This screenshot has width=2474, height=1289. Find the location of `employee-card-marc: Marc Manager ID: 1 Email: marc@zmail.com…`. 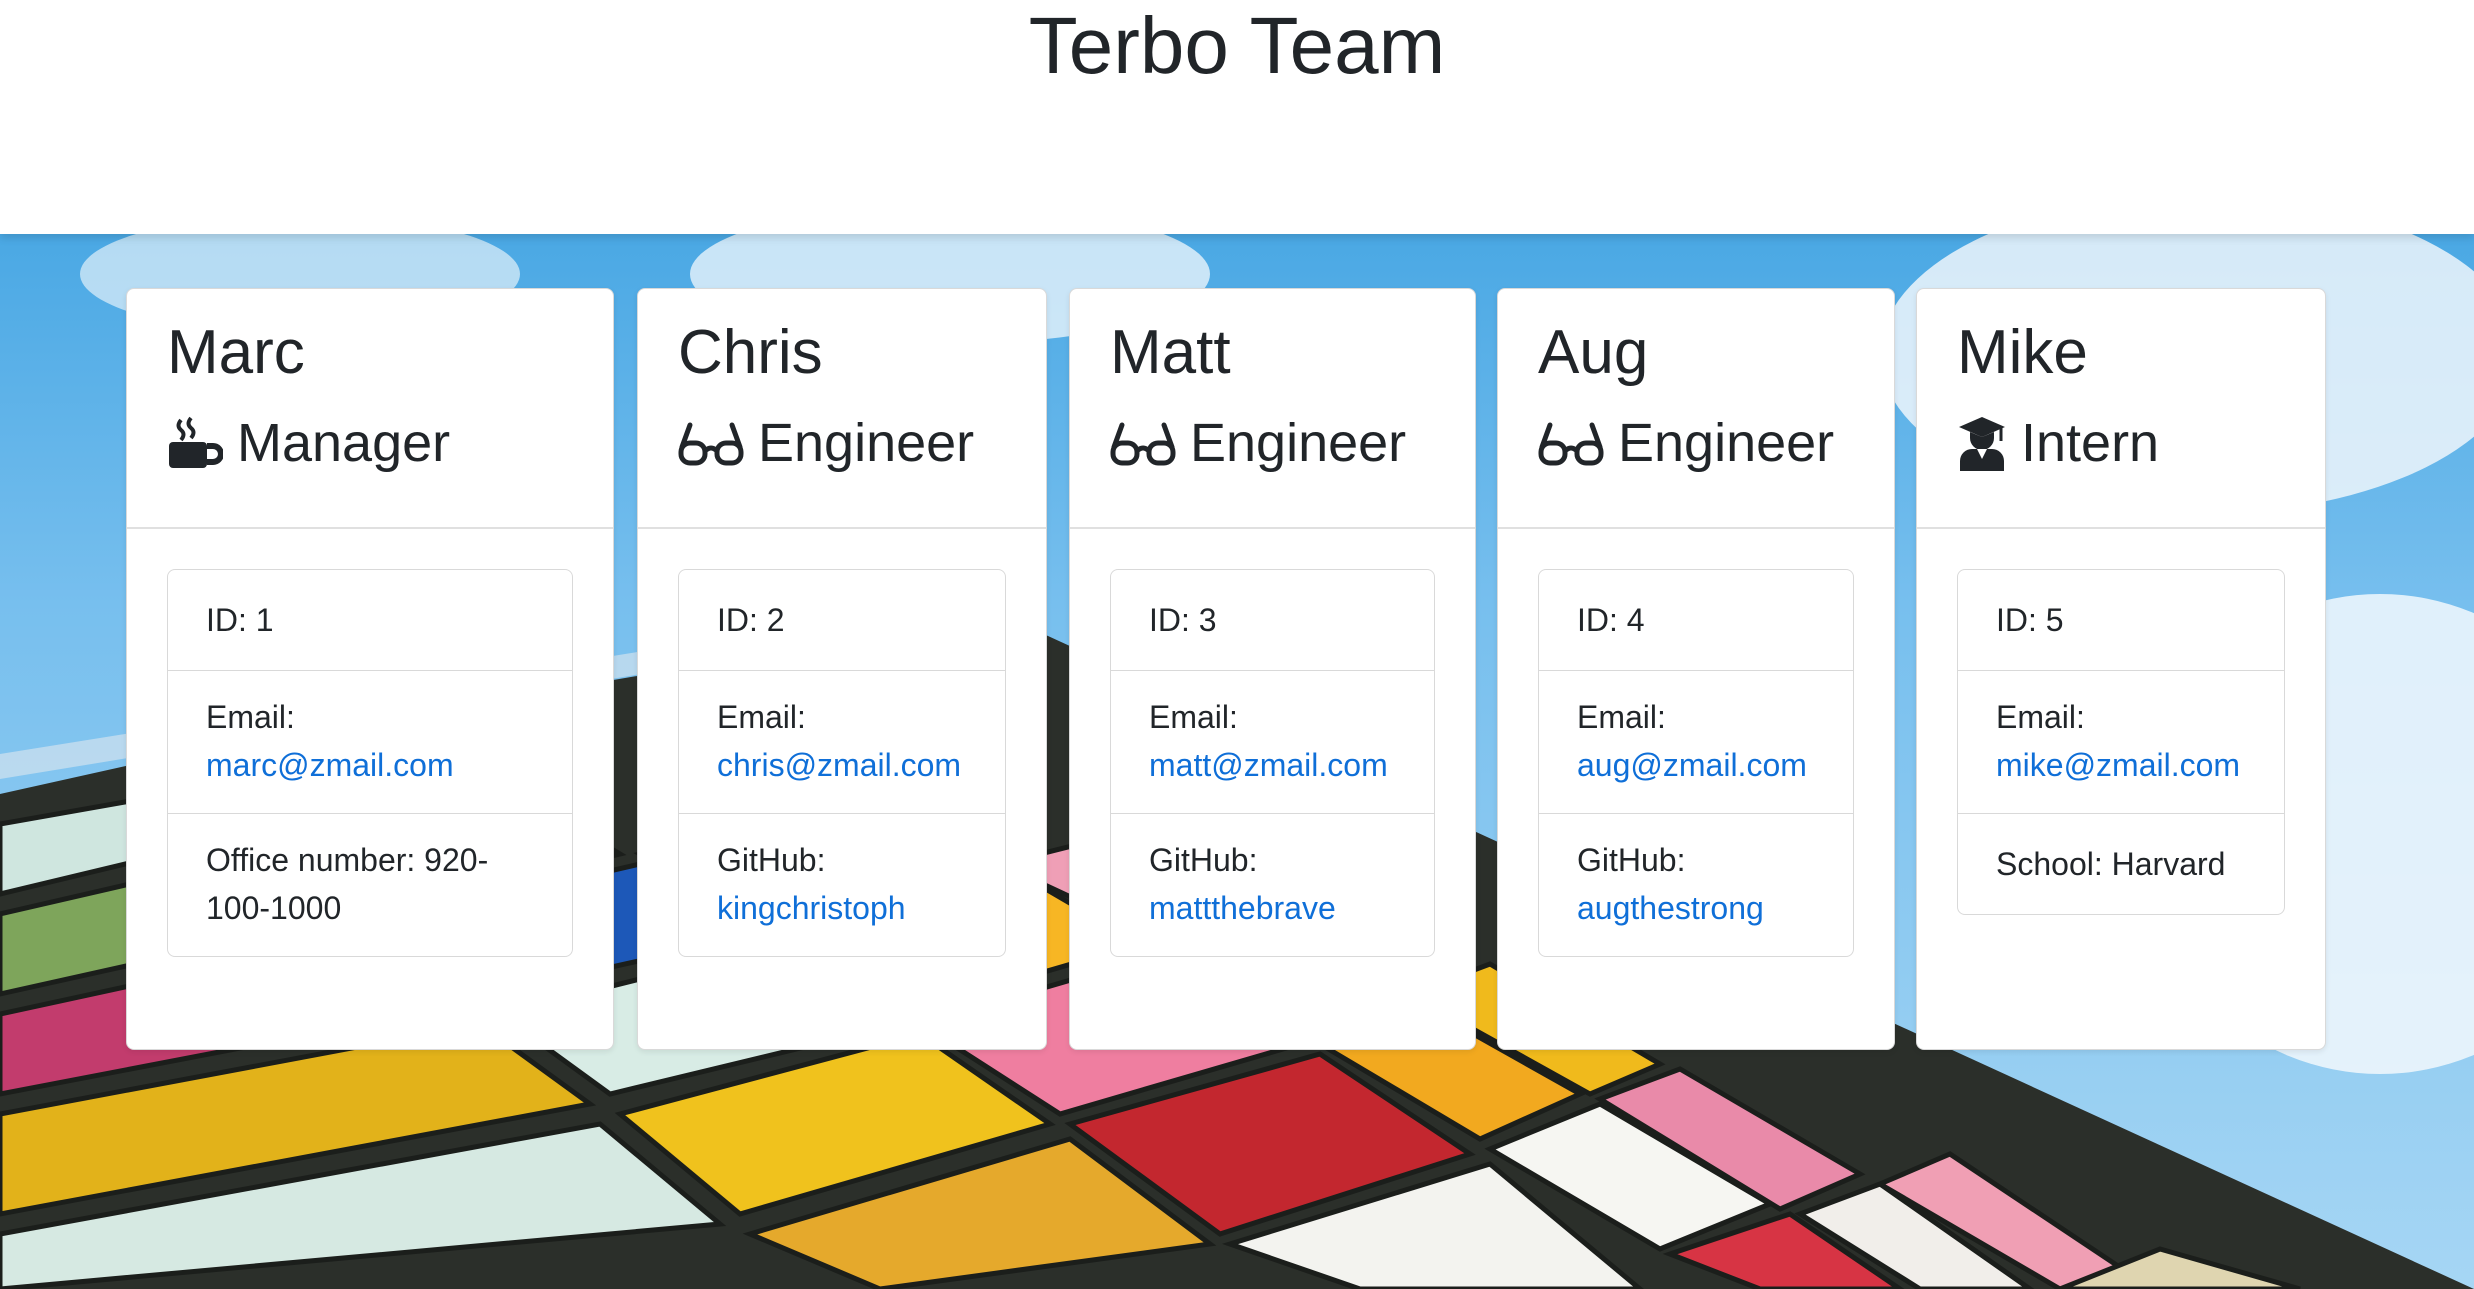

employee-card-marc: Marc Manager ID: 1 Email: marc@zmail.com… is located at coordinates (370, 669).